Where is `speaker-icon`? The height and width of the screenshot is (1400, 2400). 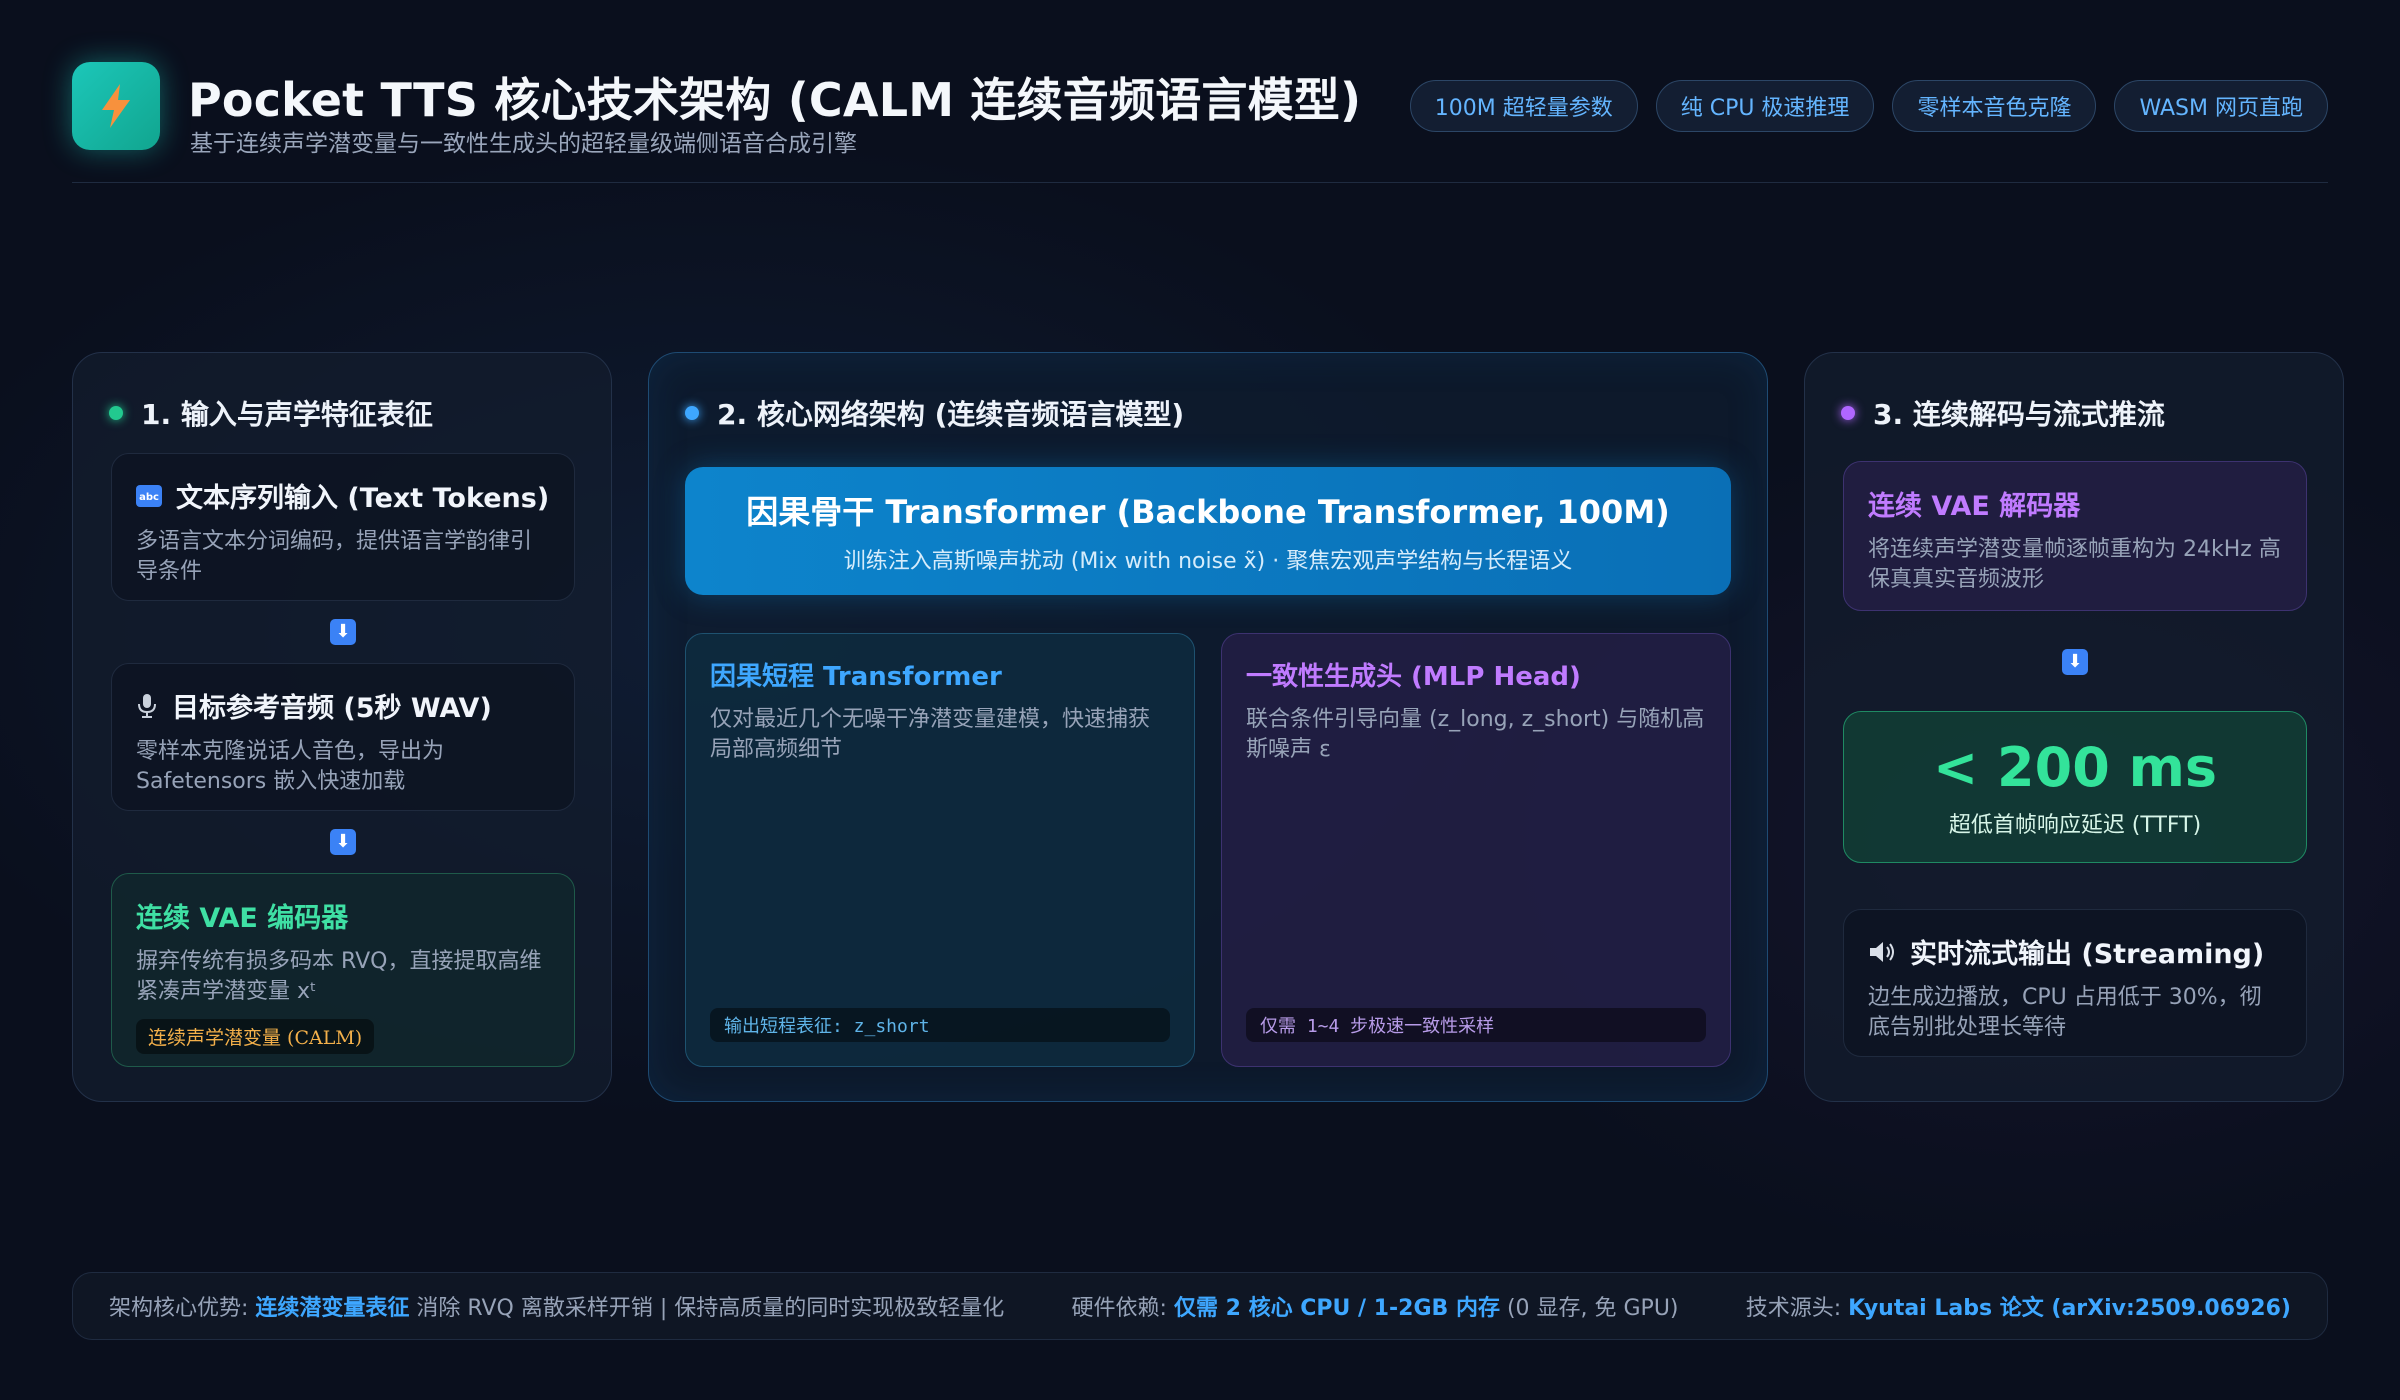 speaker-icon is located at coordinates (1882, 952).